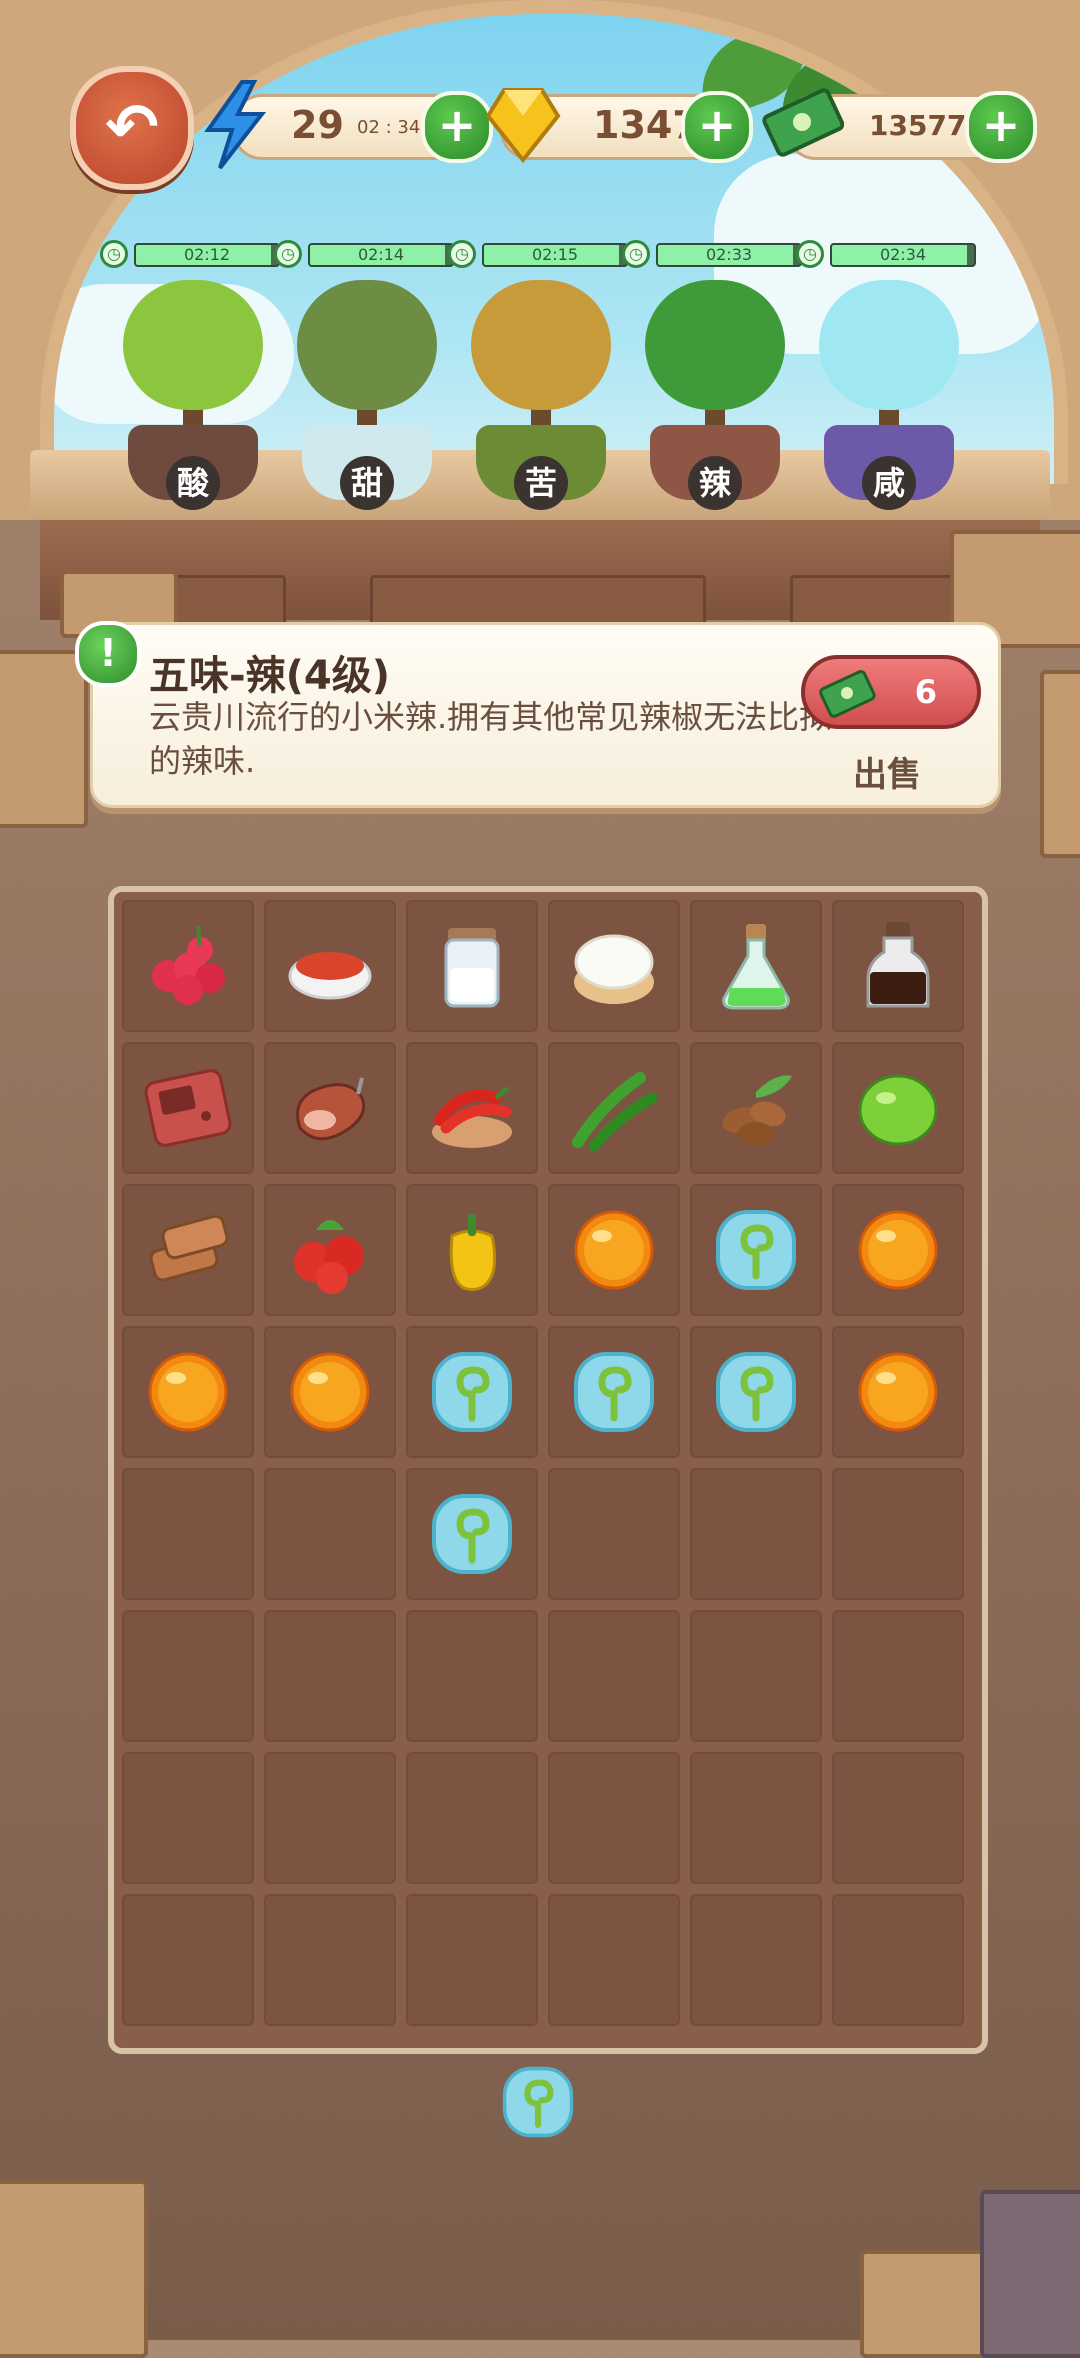 The width and height of the screenshot is (1080, 2358). Describe the element at coordinates (889, 483) in the screenshot. I see `plant-label: 咸` at that location.